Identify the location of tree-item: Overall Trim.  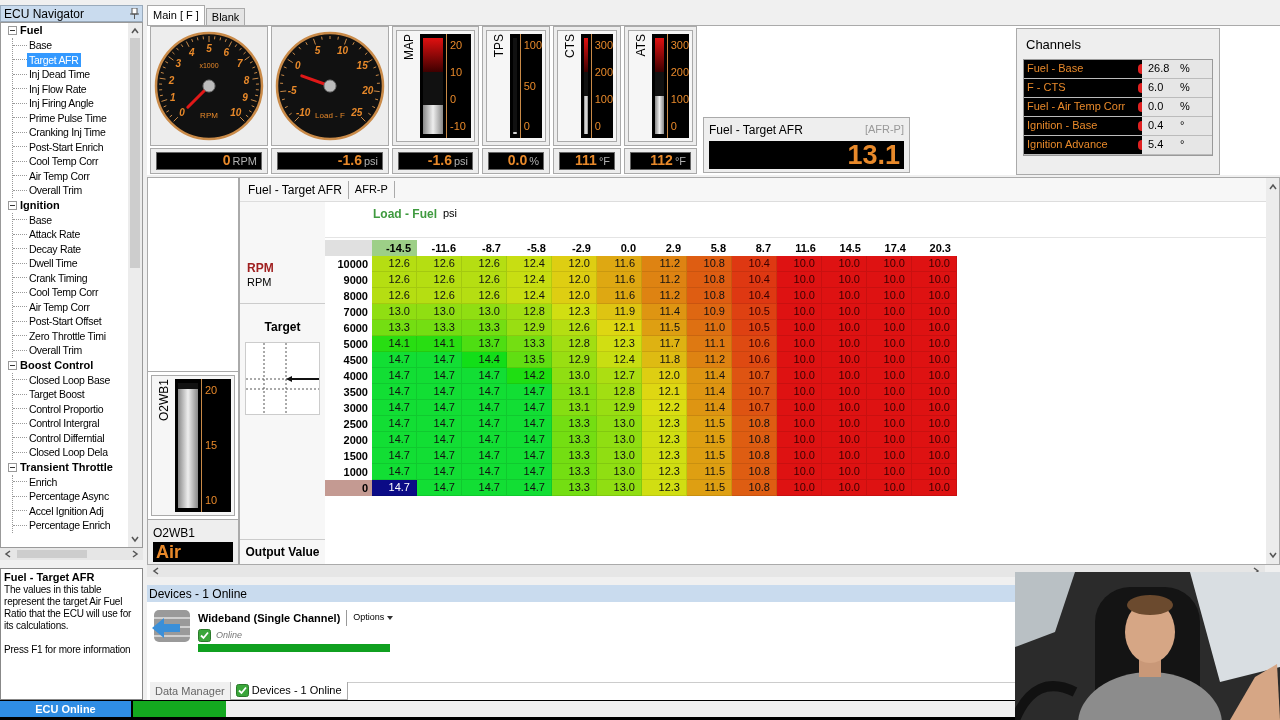
(55, 190).